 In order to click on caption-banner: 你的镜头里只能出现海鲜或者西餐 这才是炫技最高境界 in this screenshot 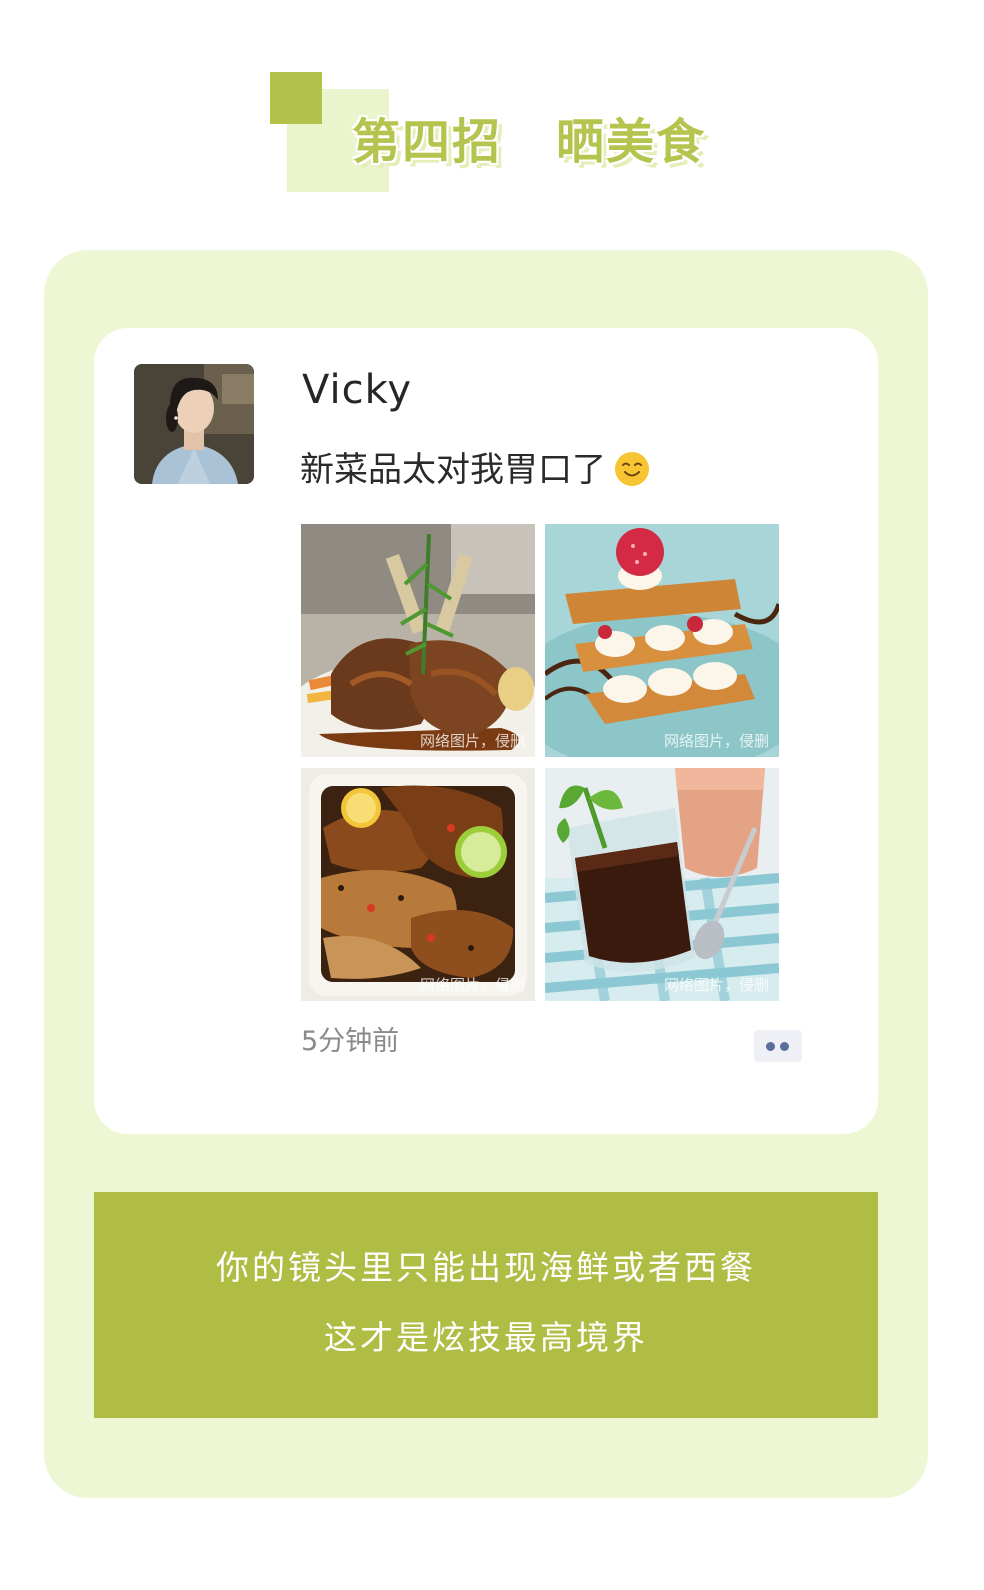, I will do `click(486, 1305)`.